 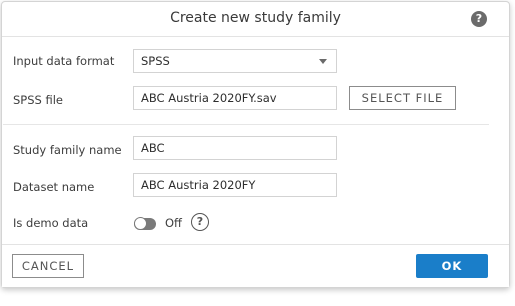 I want to click on input-data-format-value: SPSS, so click(x=155, y=61).